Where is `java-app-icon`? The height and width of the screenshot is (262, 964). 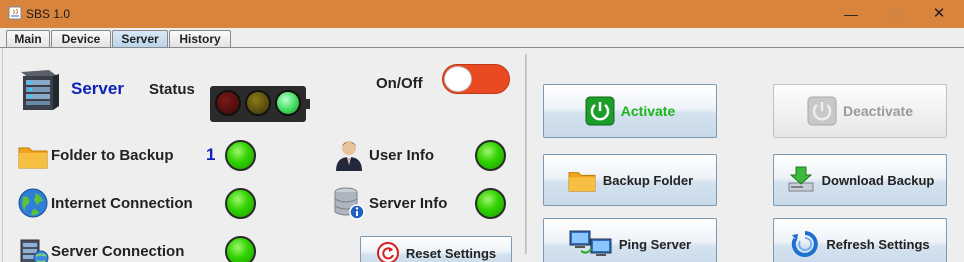
java-app-icon is located at coordinates (15, 13).